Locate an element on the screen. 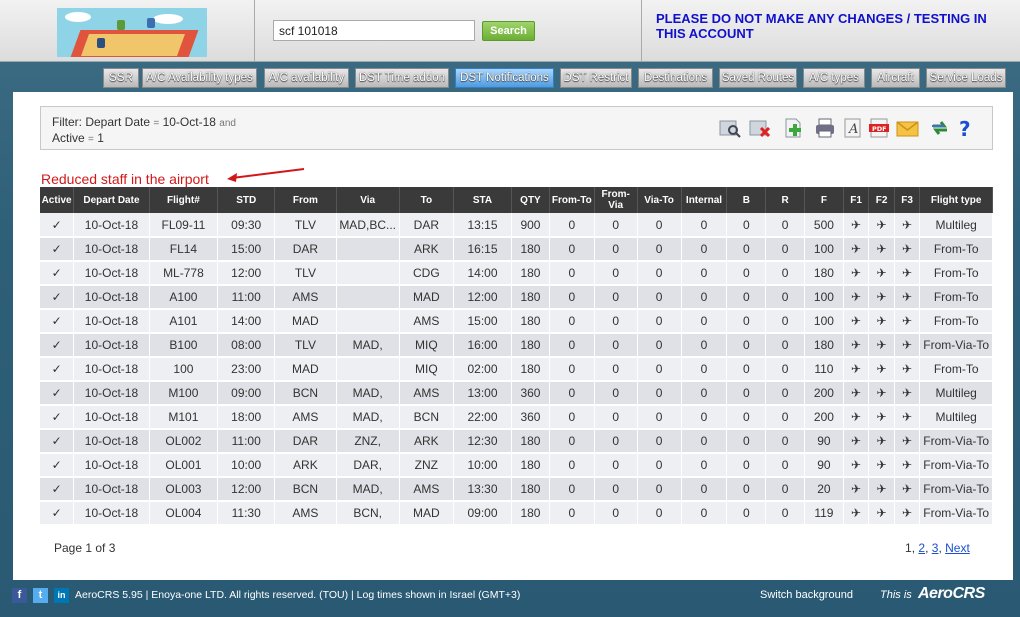 This screenshot has height=617, width=1020. tab-aircraft: Aircraft is located at coordinates (895, 78).